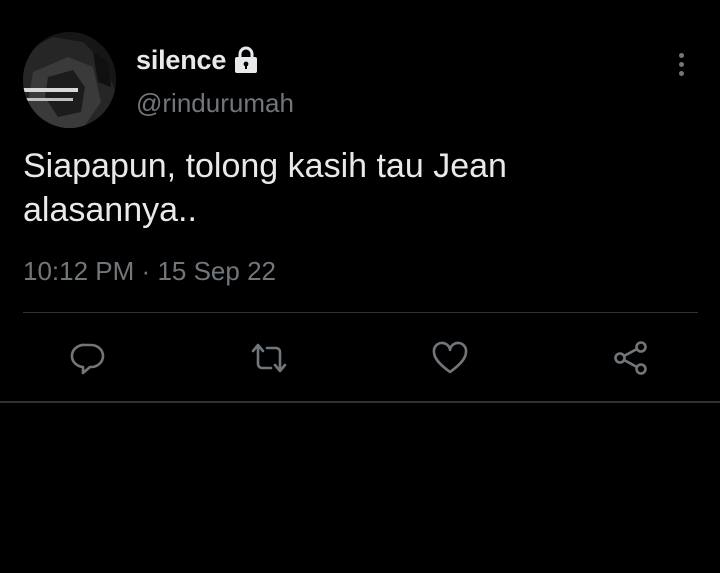 The image size is (720, 573). I want to click on user-handle: @rindurumah, so click(215, 103).